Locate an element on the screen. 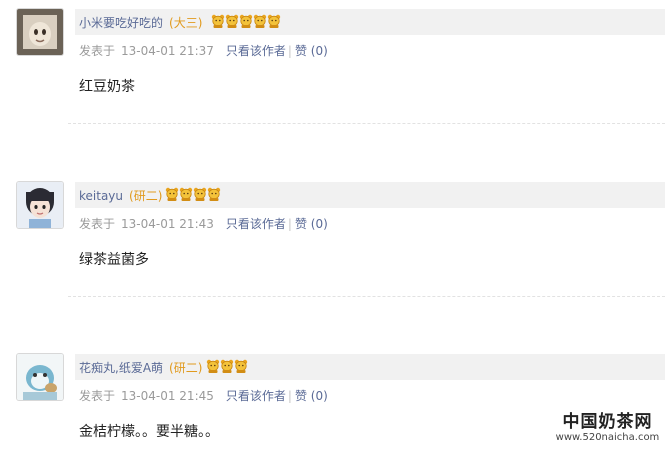 The width and height of the screenshot is (665, 450). watermark-url: www.520naicha.com is located at coordinates (607, 437).